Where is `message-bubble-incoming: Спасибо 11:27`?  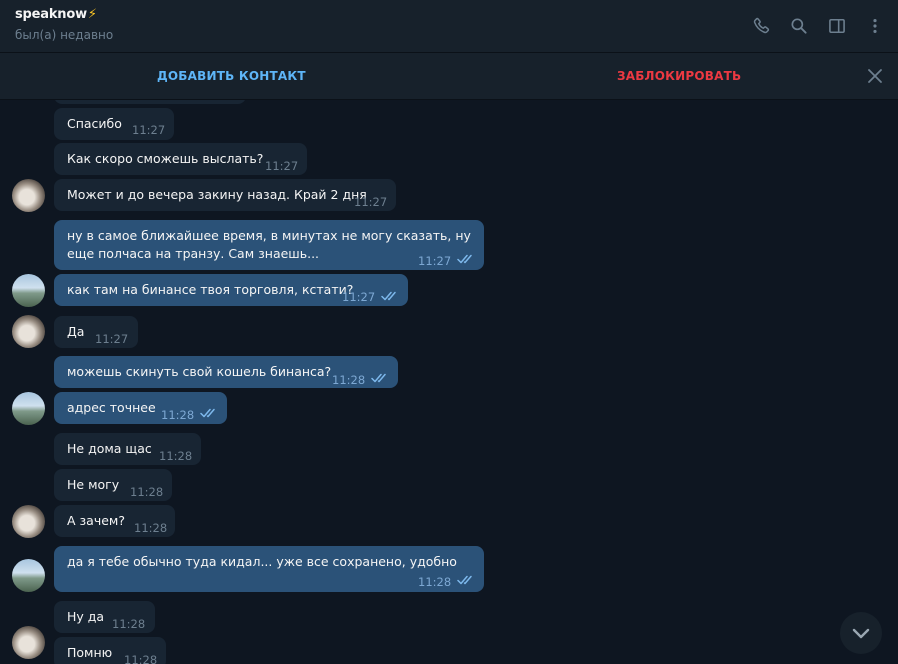 message-bubble-incoming: Спасибо 11:27 is located at coordinates (114, 124).